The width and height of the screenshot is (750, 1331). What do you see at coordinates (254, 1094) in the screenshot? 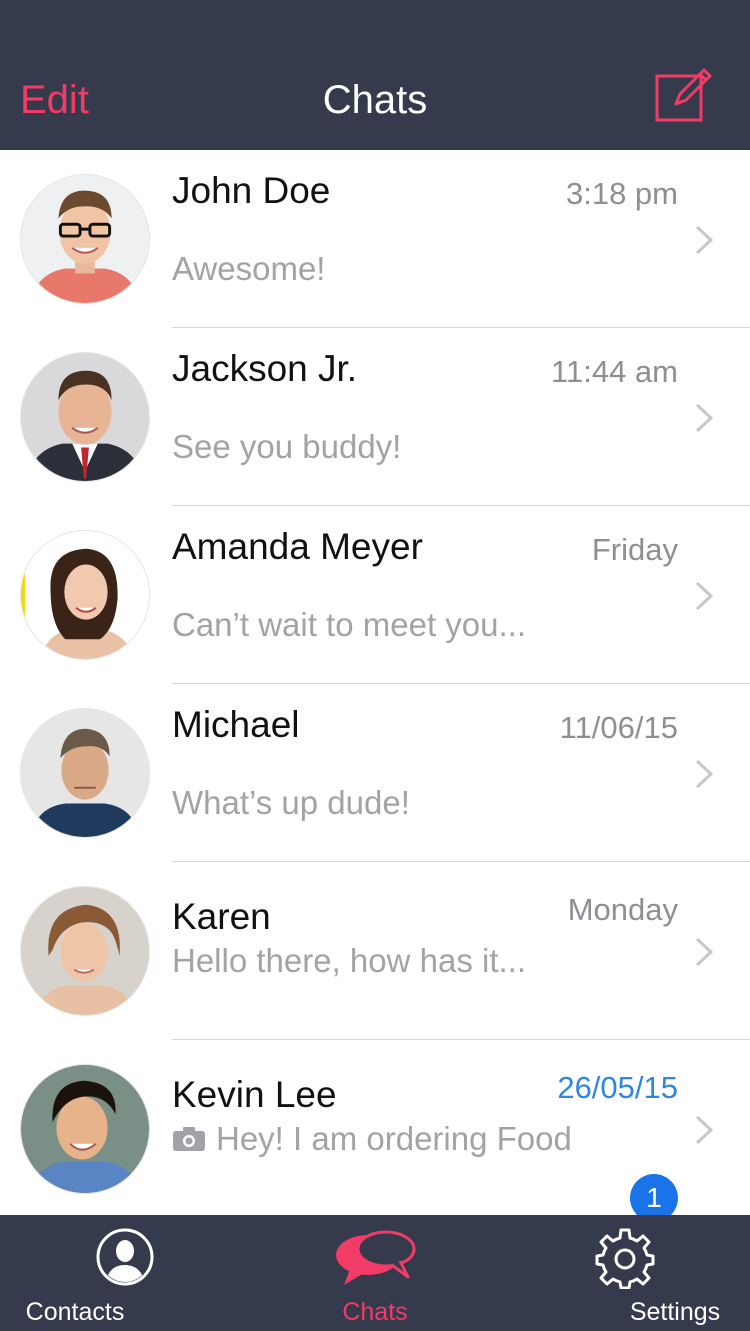
I see `chat-name: Kevin Lee` at bounding box center [254, 1094].